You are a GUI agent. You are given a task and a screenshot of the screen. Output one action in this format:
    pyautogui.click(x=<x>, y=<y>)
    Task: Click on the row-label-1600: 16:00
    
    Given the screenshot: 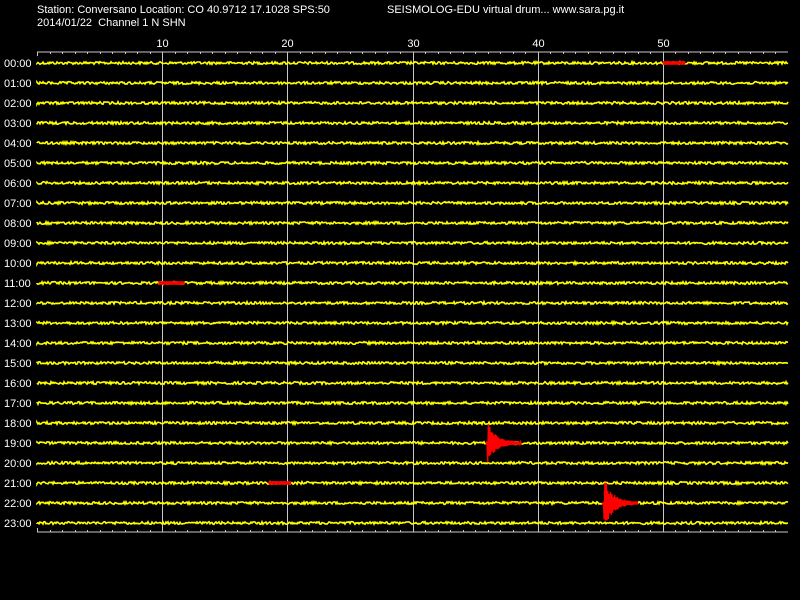 What is the action you would take?
    pyautogui.click(x=18, y=384)
    